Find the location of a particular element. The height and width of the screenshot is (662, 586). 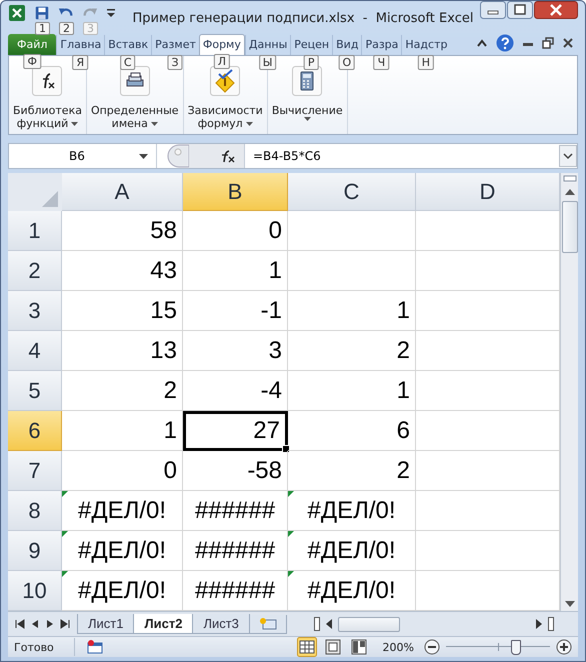

excel-logo-icon is located at coordinates (17, 13).